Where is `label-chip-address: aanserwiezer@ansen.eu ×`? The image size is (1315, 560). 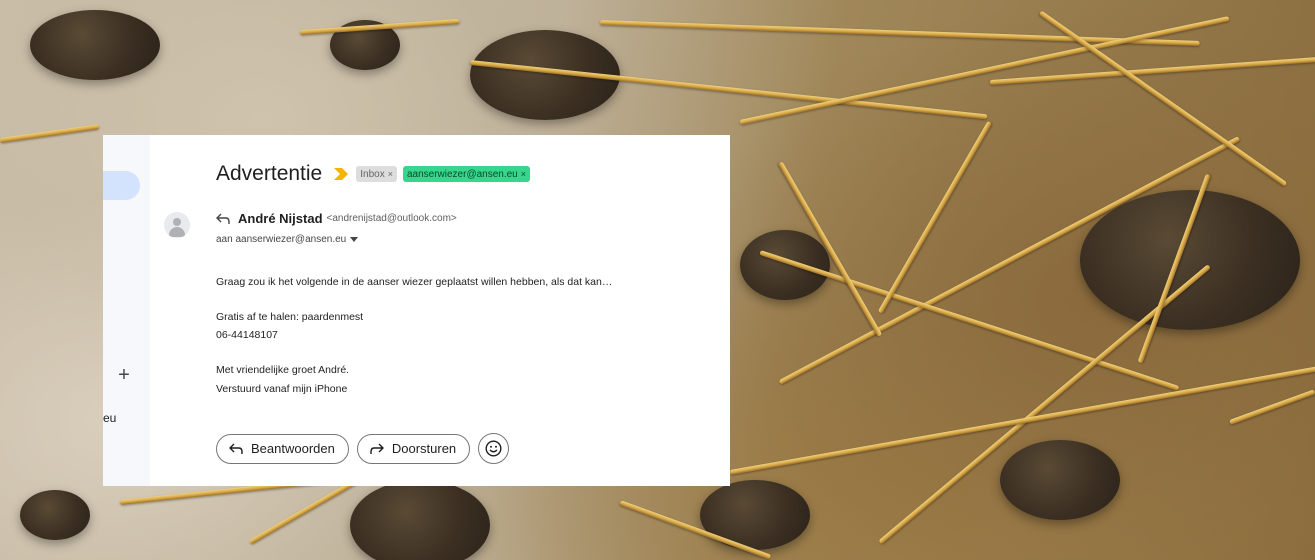 label-chip-address: aanserwiezer@ansen.eu × is located at coordinates (466, 174).